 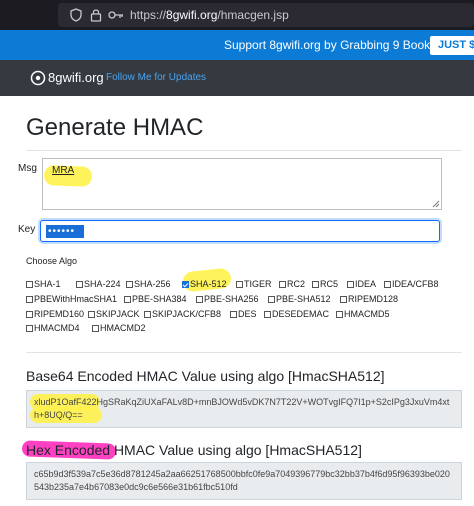 I want to click on algo-label: RIPEMD128, so click(x=373, y=299).